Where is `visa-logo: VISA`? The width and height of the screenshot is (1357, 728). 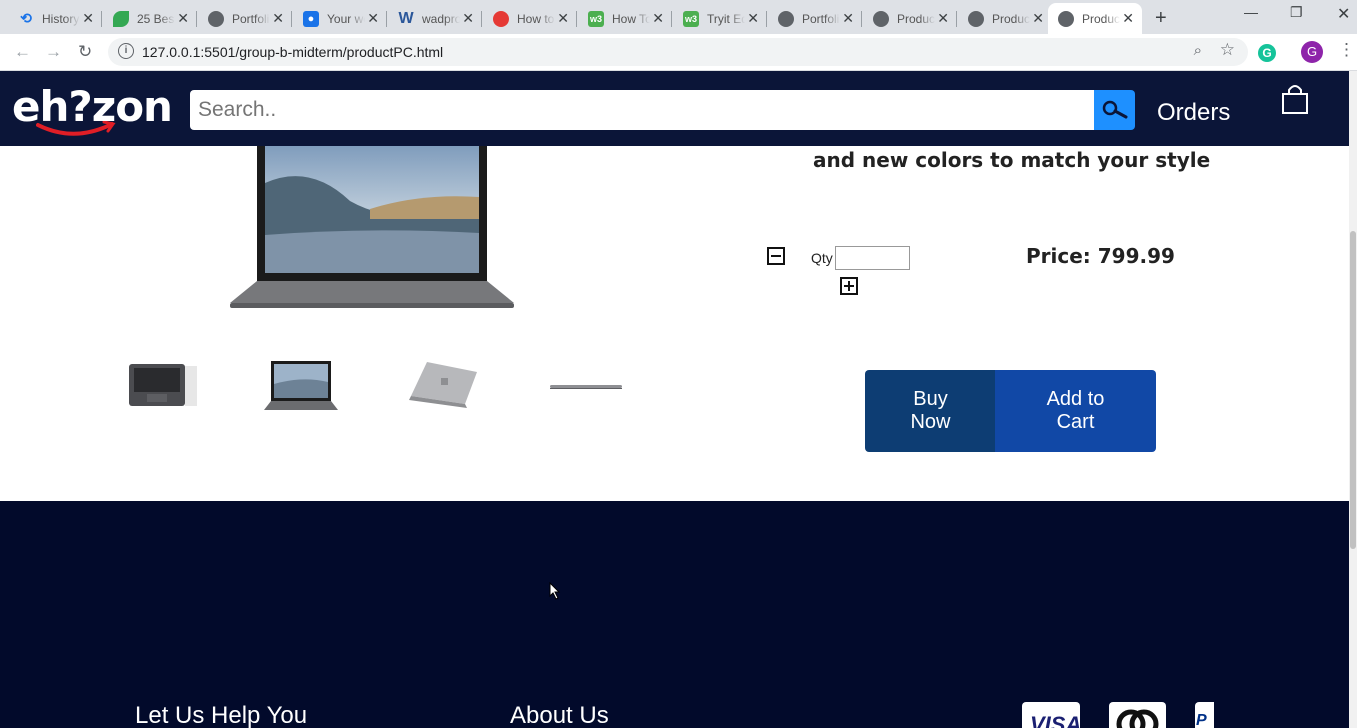 visa-logo: VISA is located at coordinates (1052, 715).